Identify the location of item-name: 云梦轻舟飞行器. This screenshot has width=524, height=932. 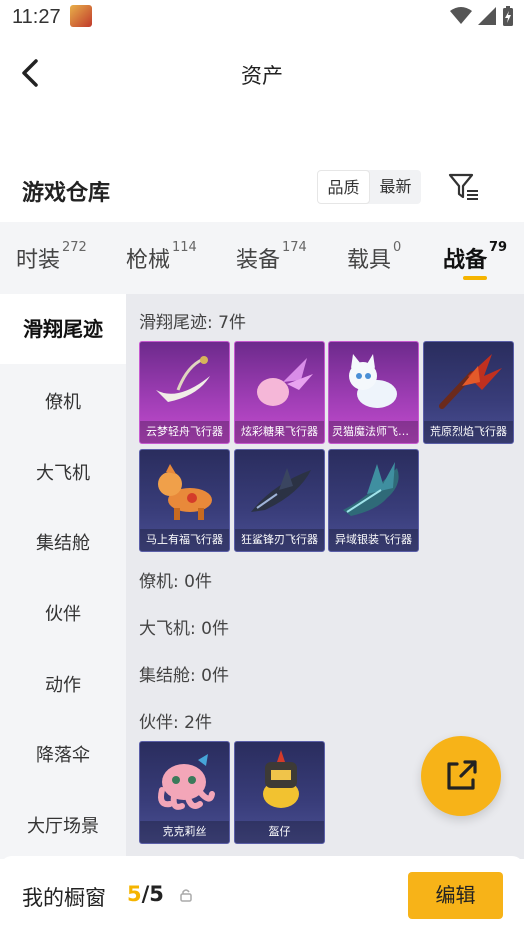
(184, 432).